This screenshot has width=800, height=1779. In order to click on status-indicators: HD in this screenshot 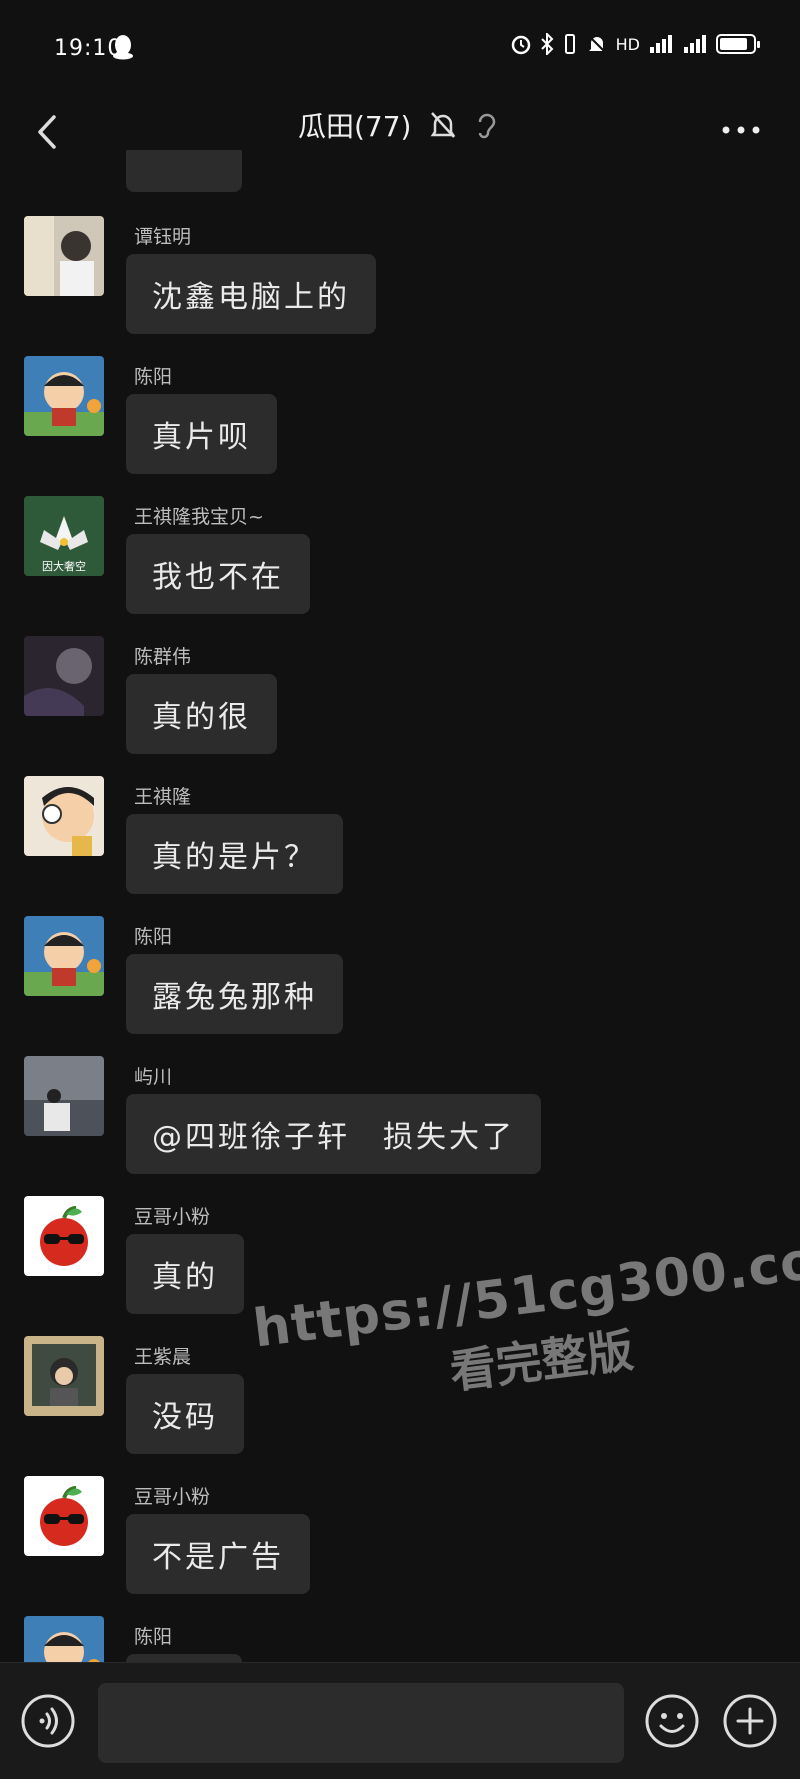, I will do `click(635, 44)`.